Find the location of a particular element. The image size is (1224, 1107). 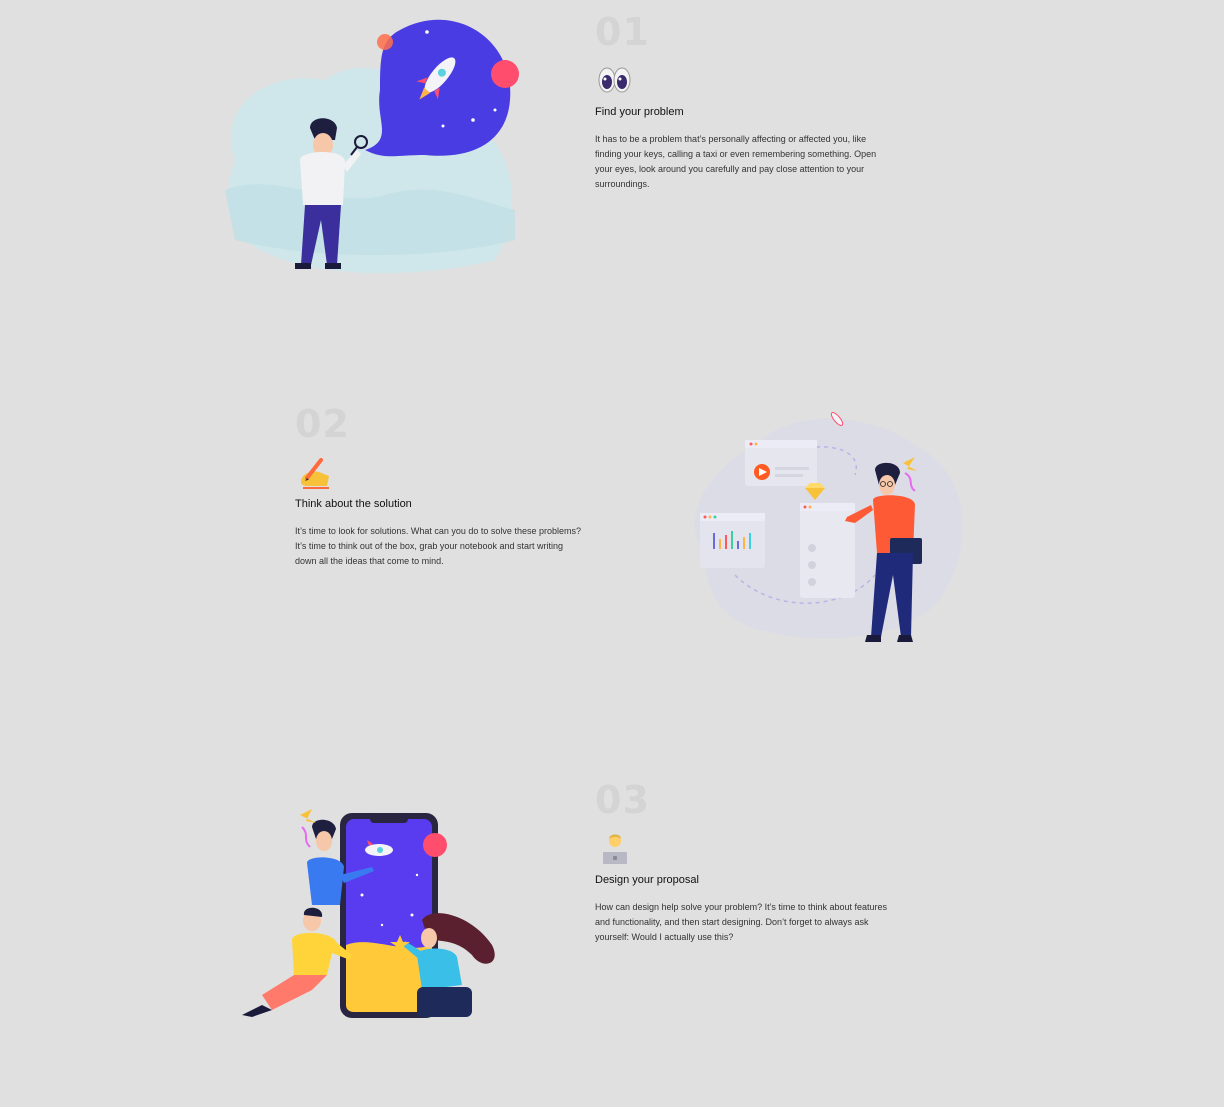

step-title: Design your proposal is located at coordinates (647, 880).